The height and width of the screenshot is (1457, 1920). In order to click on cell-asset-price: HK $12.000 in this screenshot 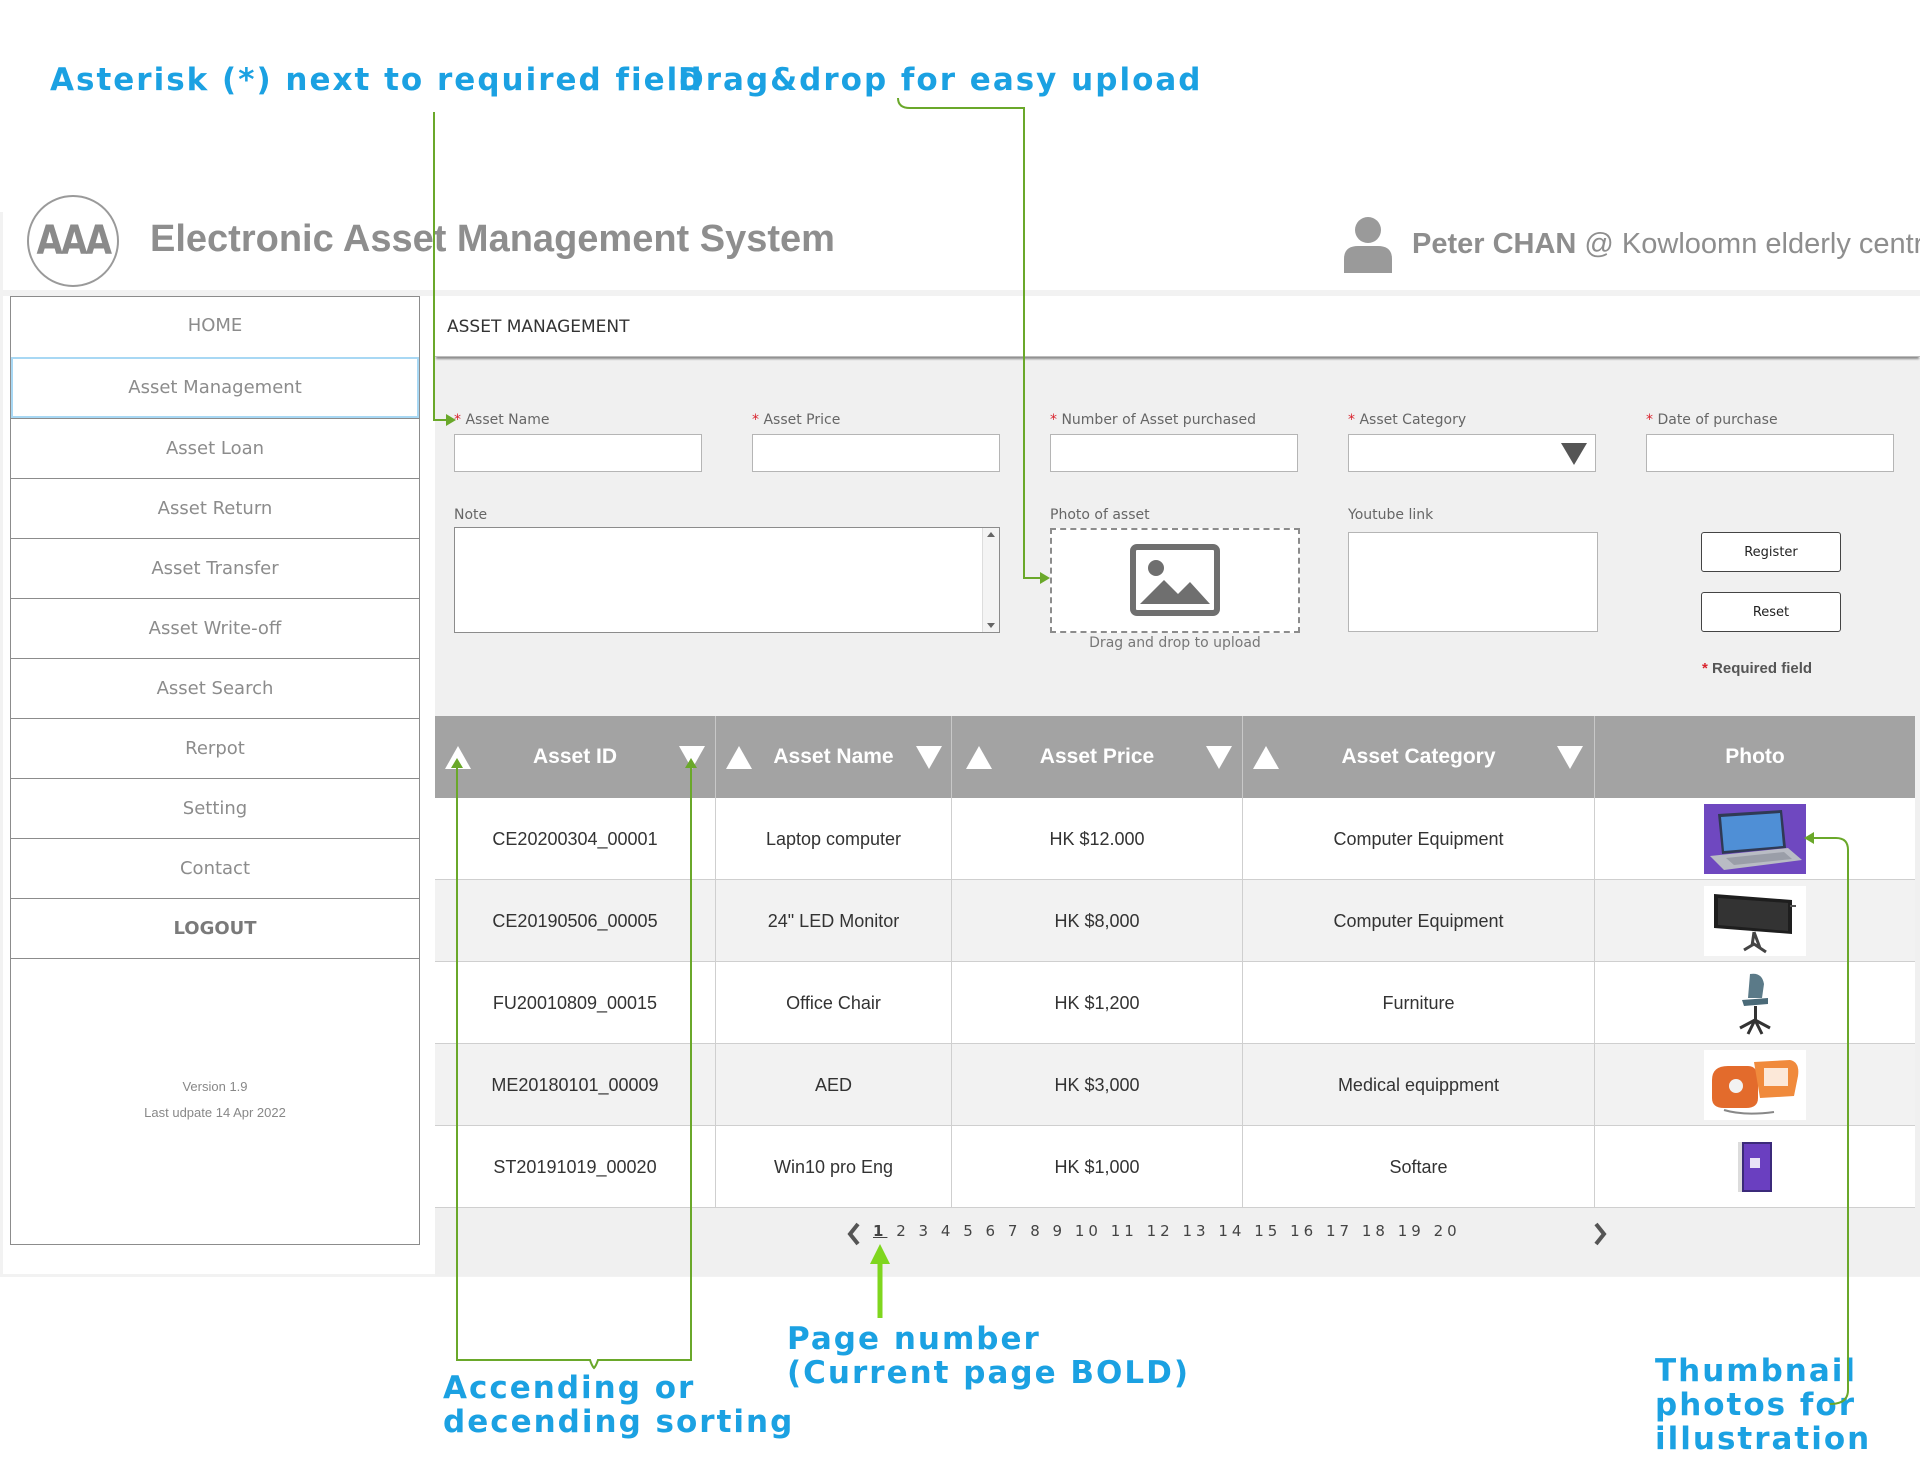, I will do `click(1097, 839)`.